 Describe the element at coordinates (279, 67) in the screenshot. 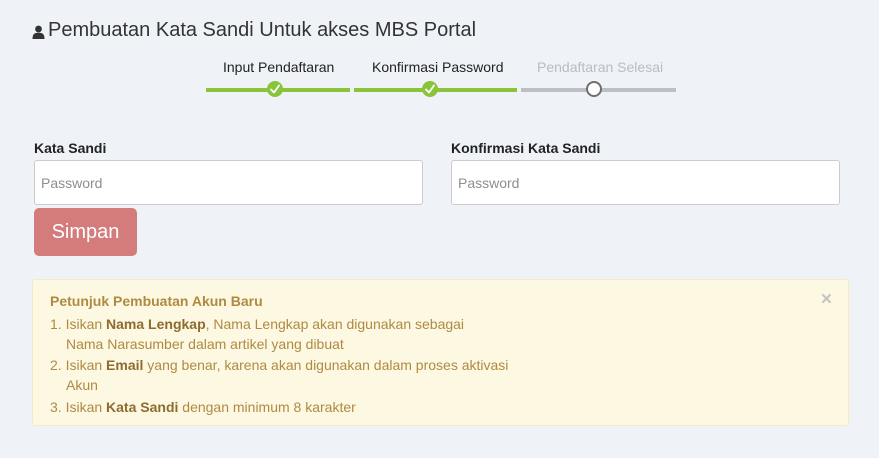

I see `step-label-input-pendaftaran: Input Pendaftaran` at that location.